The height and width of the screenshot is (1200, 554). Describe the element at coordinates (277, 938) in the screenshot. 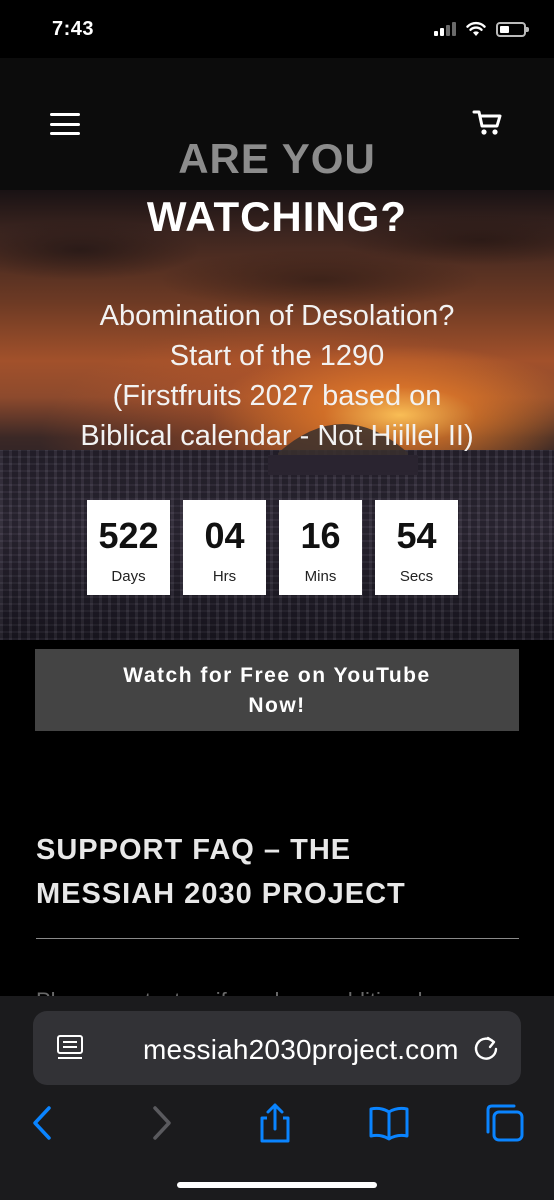

I see `faq-divider` at that location.